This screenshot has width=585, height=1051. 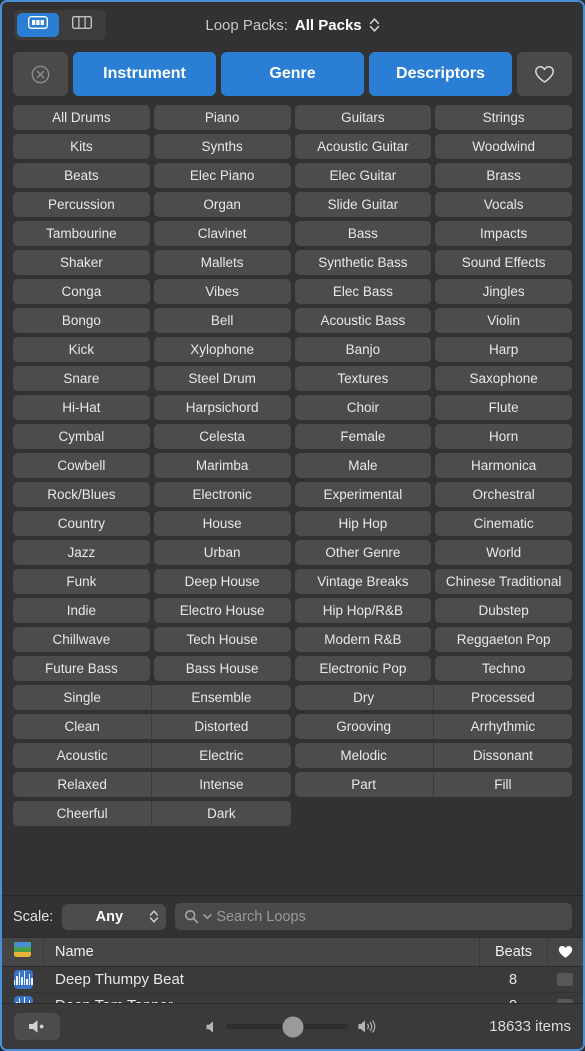 I want to click on keyword-button: Hip Hop, so click(x=363, y=523).